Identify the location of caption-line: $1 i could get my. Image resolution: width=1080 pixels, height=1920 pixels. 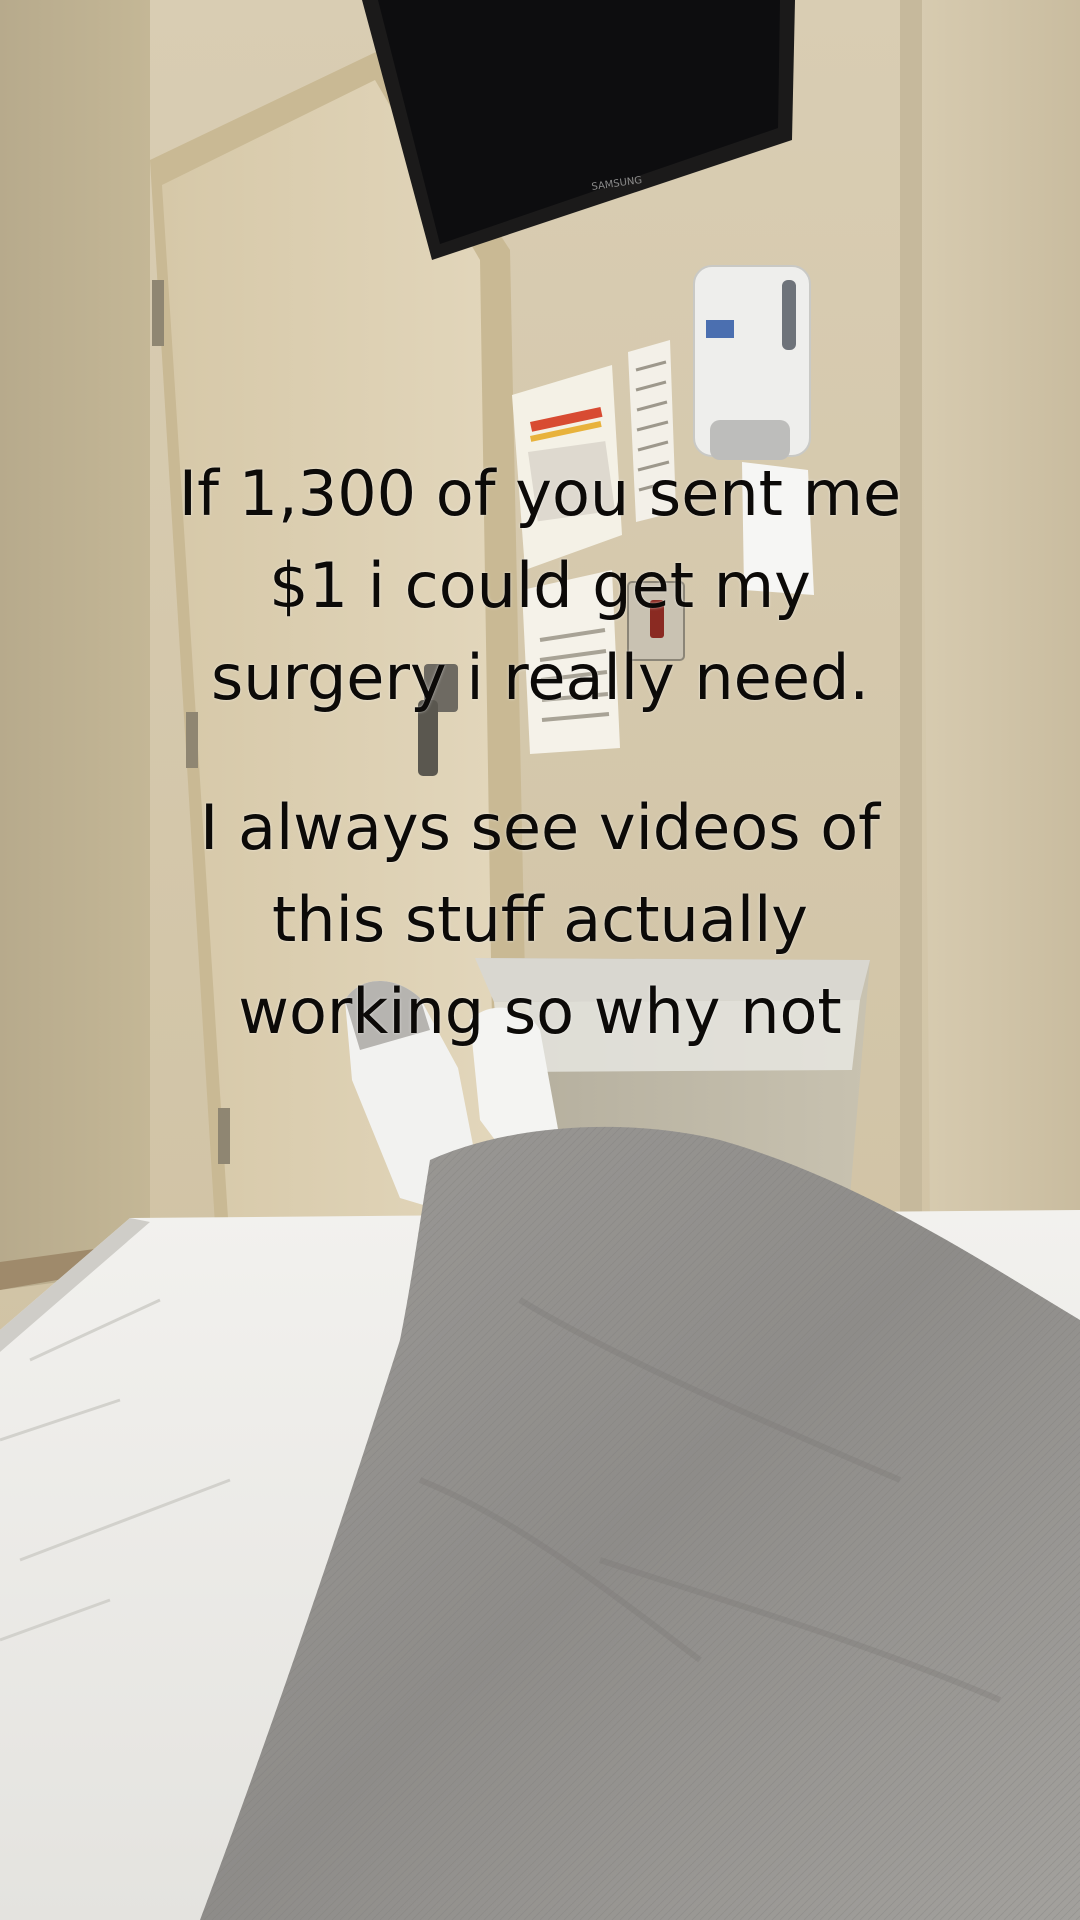
(540, 585).